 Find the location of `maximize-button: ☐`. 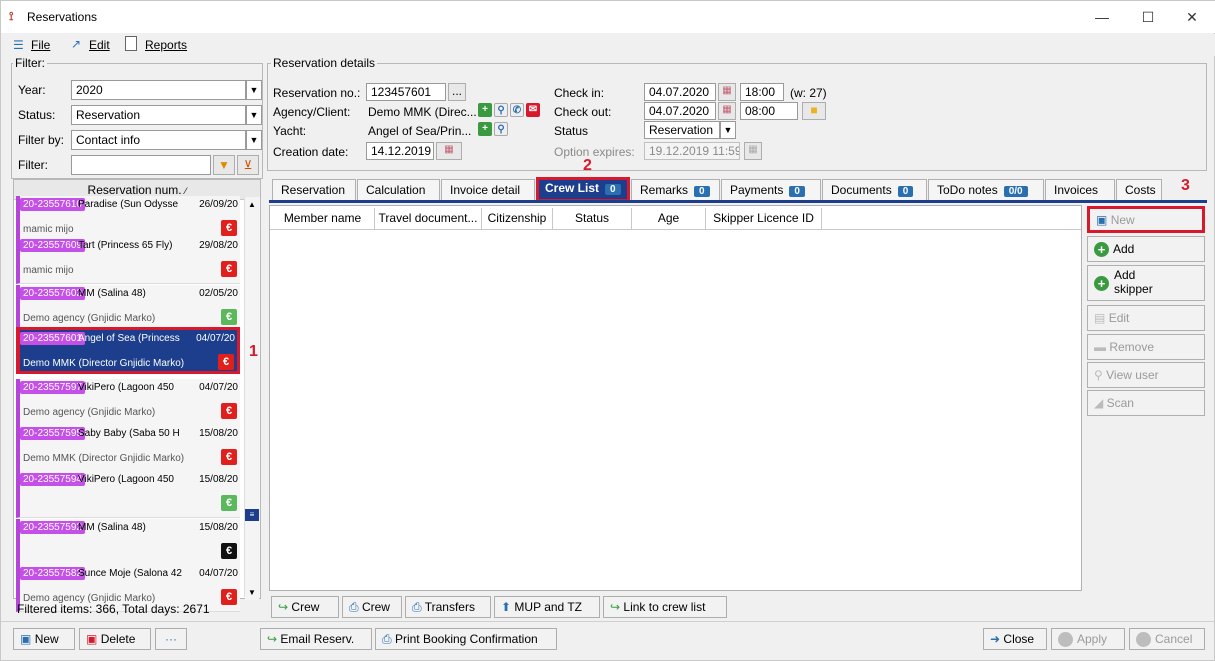

maximize-button: ☐ is located at coordinates (1148, 17).